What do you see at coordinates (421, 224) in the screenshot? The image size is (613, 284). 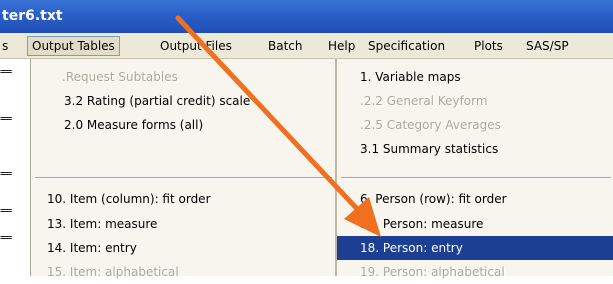 I see `menu-option-person-measure: 17. Person: measure` at bounding box center [421, 224].